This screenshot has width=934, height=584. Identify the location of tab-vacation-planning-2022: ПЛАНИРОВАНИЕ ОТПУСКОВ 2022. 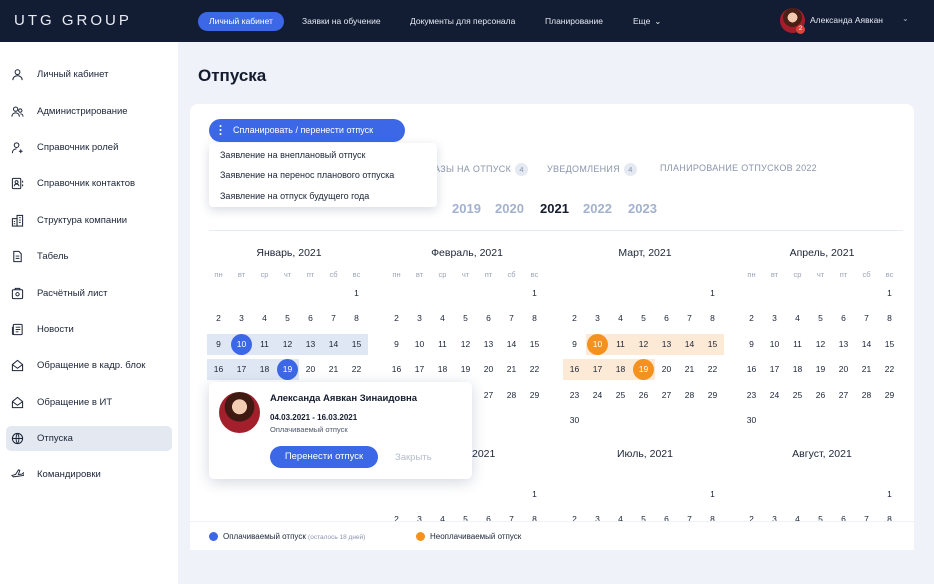
(738, 168).